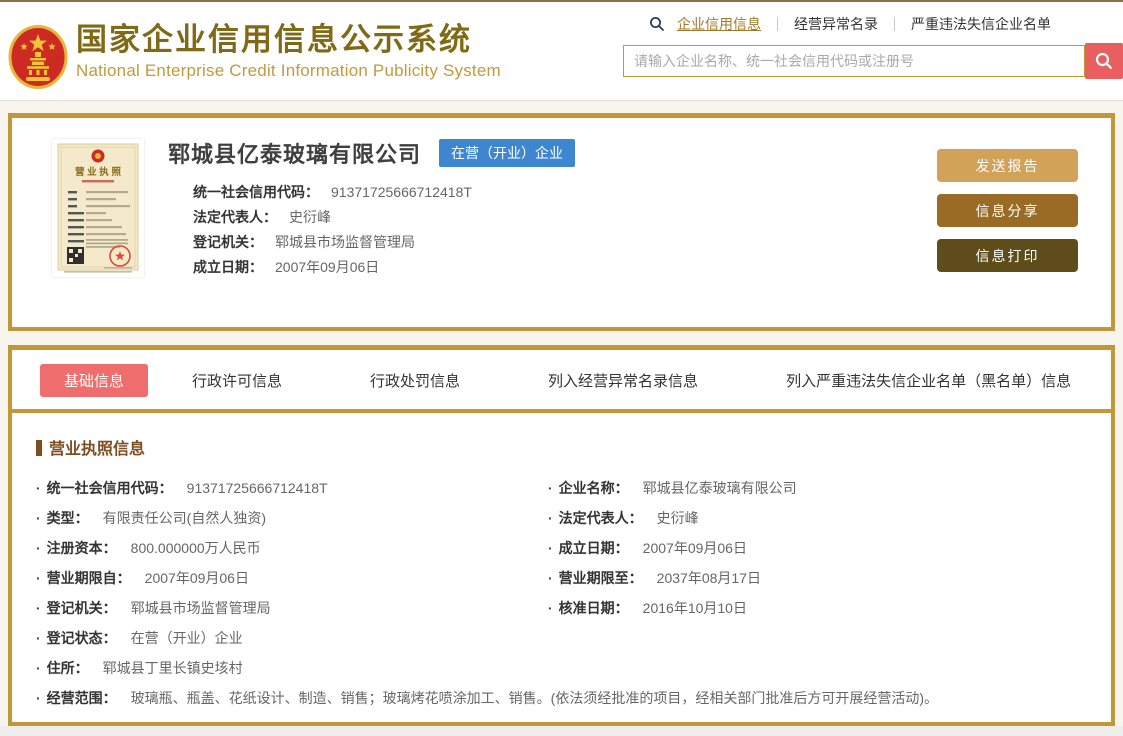 The image size is (1123, 736). I want to click on section-title: 营业执照信息, so click(563, 447).